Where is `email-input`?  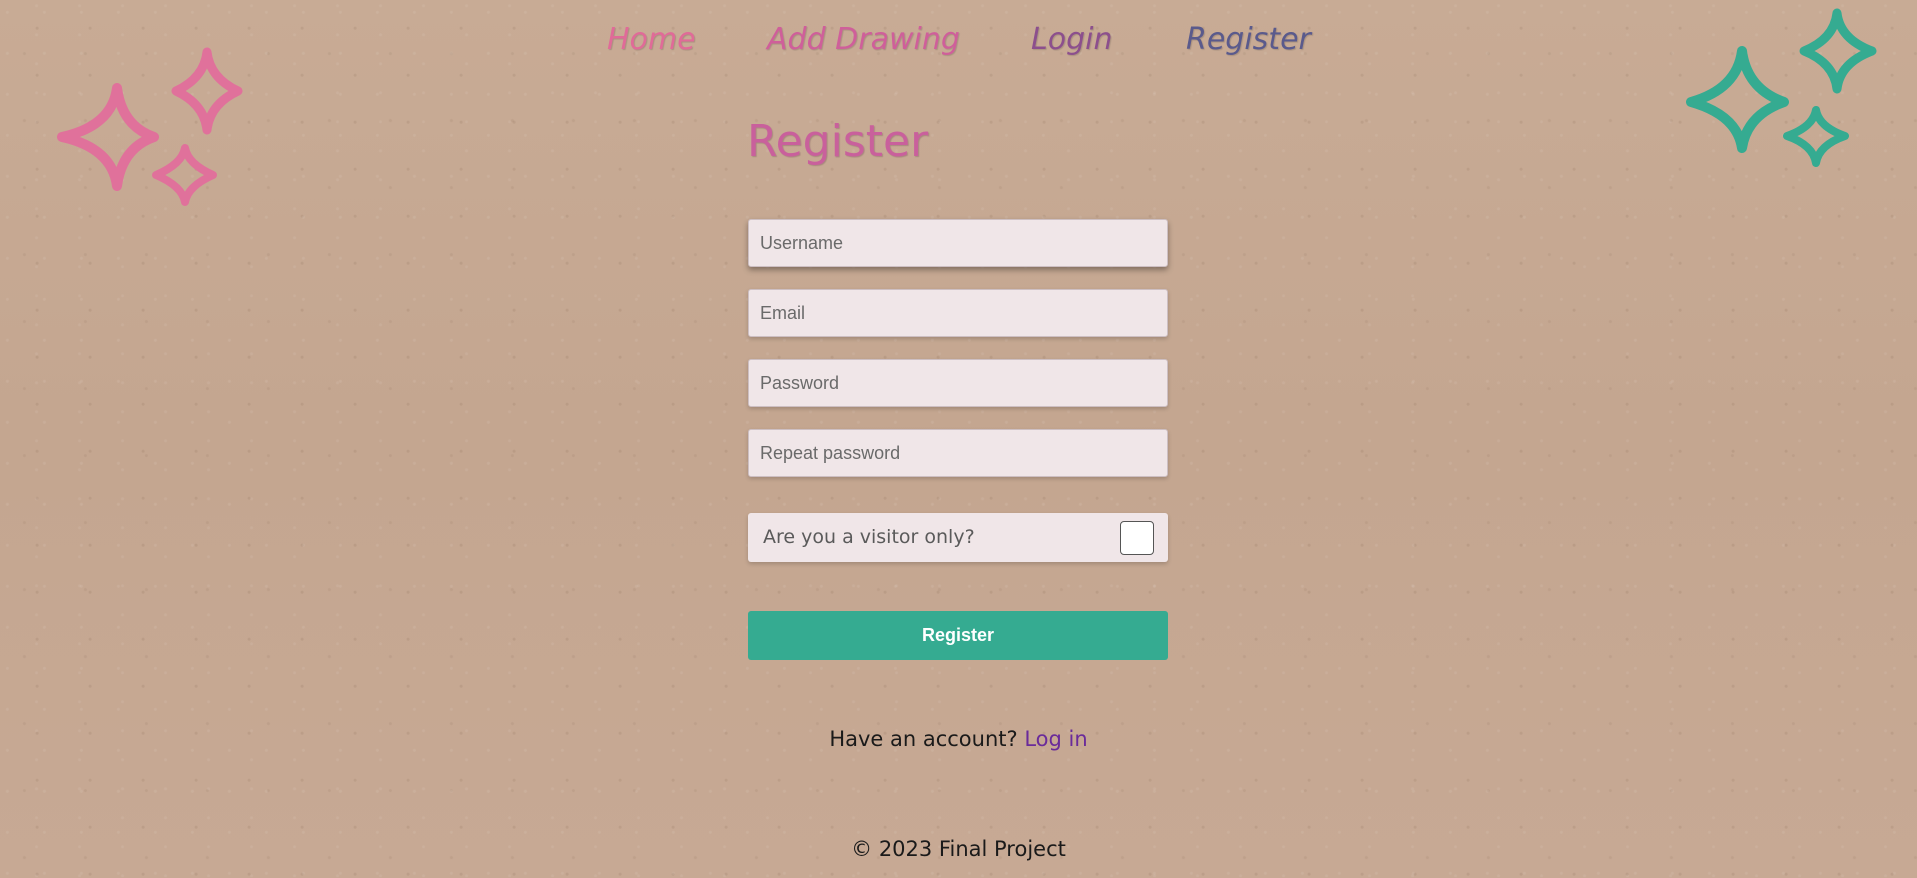
email-input is located at coordinates (958, 313).